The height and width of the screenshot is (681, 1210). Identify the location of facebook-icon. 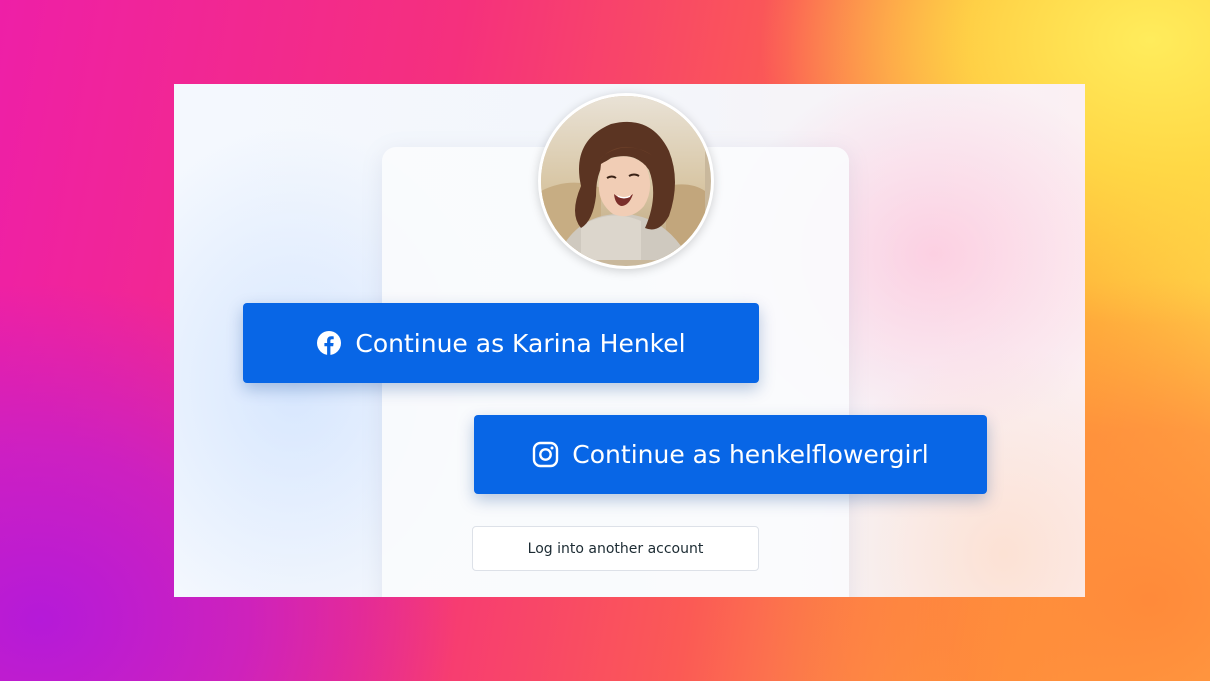
(329, 343).